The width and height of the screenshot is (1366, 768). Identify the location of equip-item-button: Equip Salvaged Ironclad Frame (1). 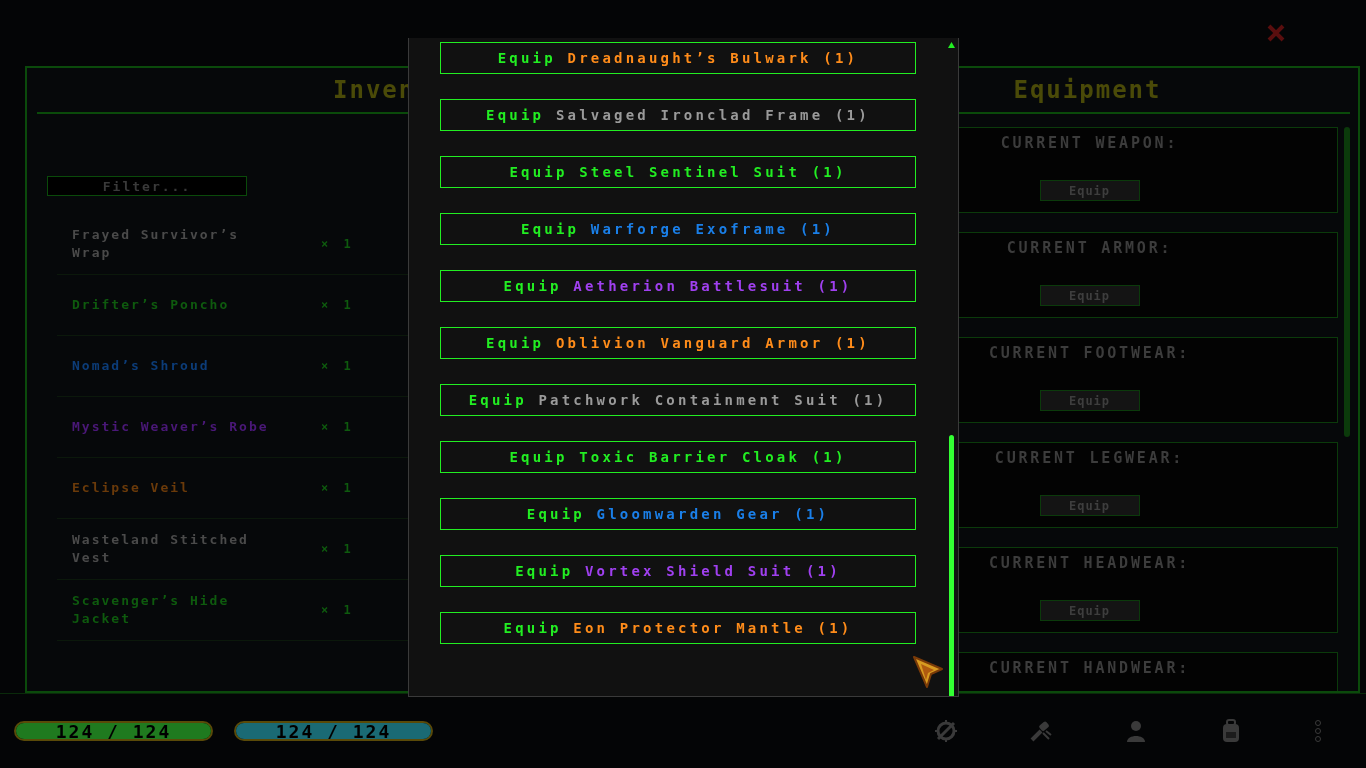
(678, 115).